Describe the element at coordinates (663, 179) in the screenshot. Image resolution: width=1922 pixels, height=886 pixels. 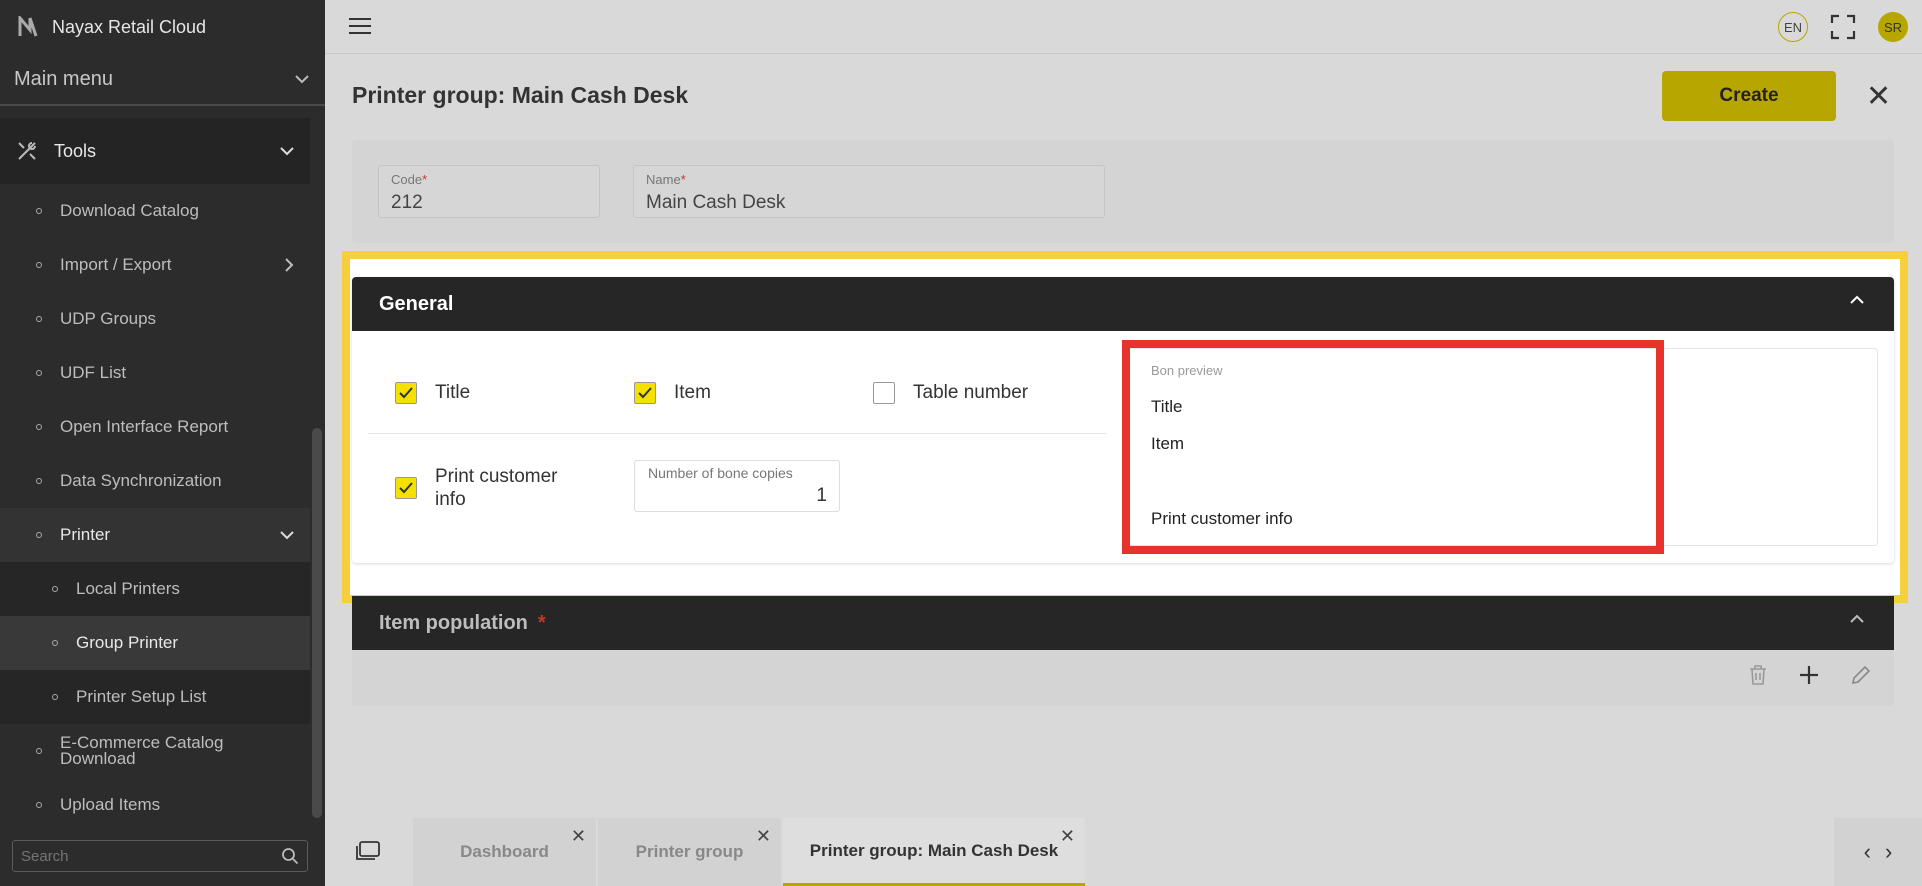
I see `name-label: Name` at that location.